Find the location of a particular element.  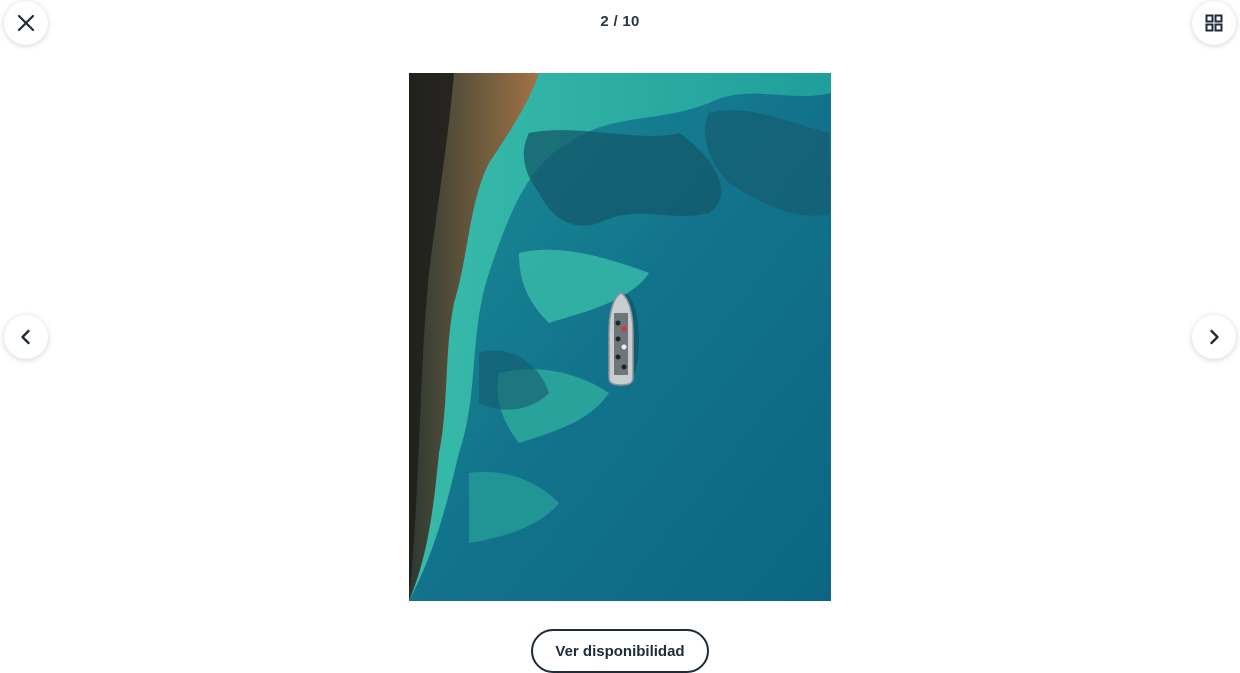

chevron-left-icon is located at coordinates (26, 337).